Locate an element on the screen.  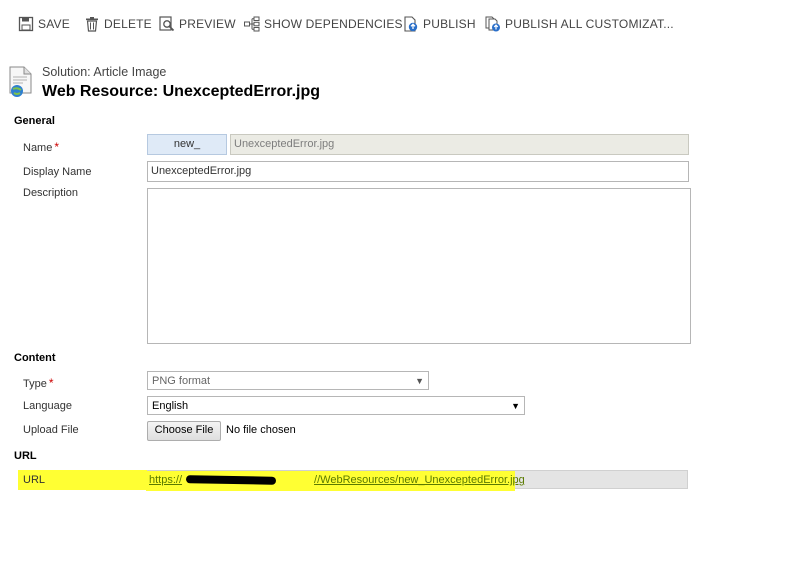
delete-label: DELETE is located at coordinates (128, 24).